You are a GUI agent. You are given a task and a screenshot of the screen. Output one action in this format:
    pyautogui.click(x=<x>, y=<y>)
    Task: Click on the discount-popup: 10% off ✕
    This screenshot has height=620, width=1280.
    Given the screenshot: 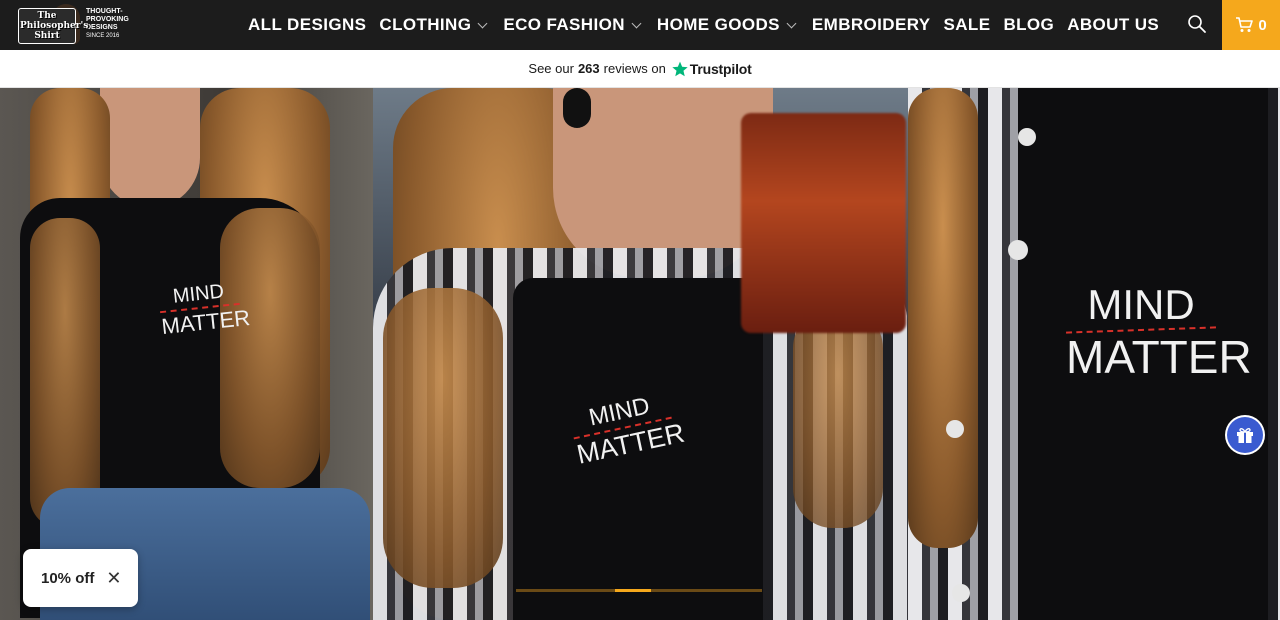 What is the action you would take?
    pyautogui.click(x=80, y=578)
    